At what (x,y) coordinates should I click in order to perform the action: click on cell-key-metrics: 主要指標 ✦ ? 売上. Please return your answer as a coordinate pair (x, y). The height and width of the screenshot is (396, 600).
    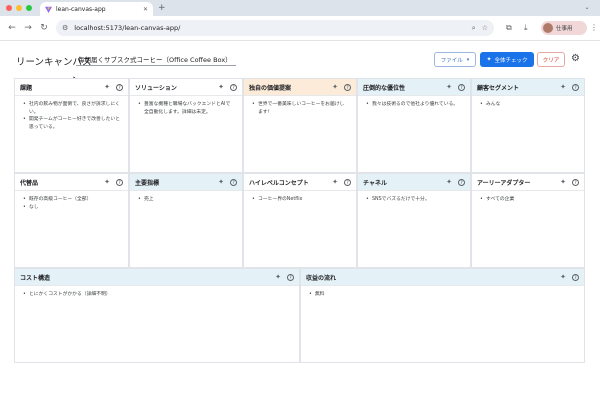
    Looking at the image, I should click on (186, 220).